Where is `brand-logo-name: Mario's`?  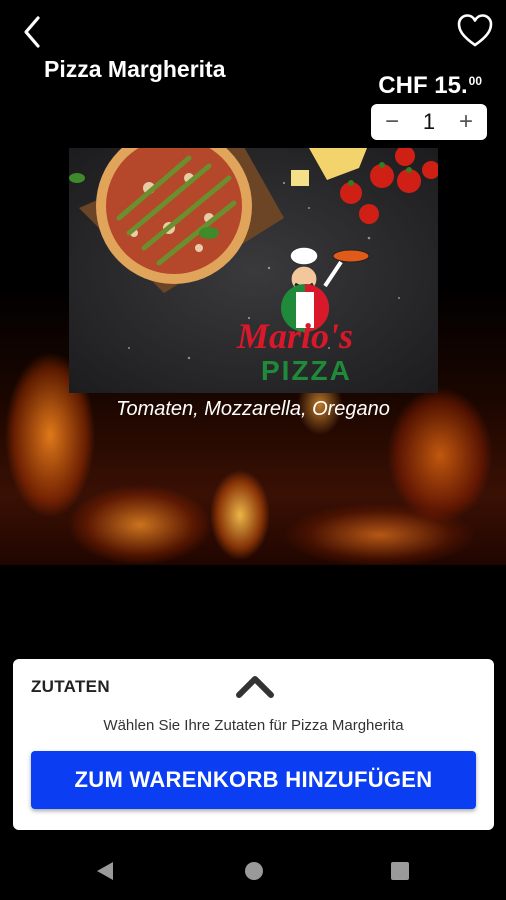
brand-logo-name: Mario's is located at coordinates (294, 336).